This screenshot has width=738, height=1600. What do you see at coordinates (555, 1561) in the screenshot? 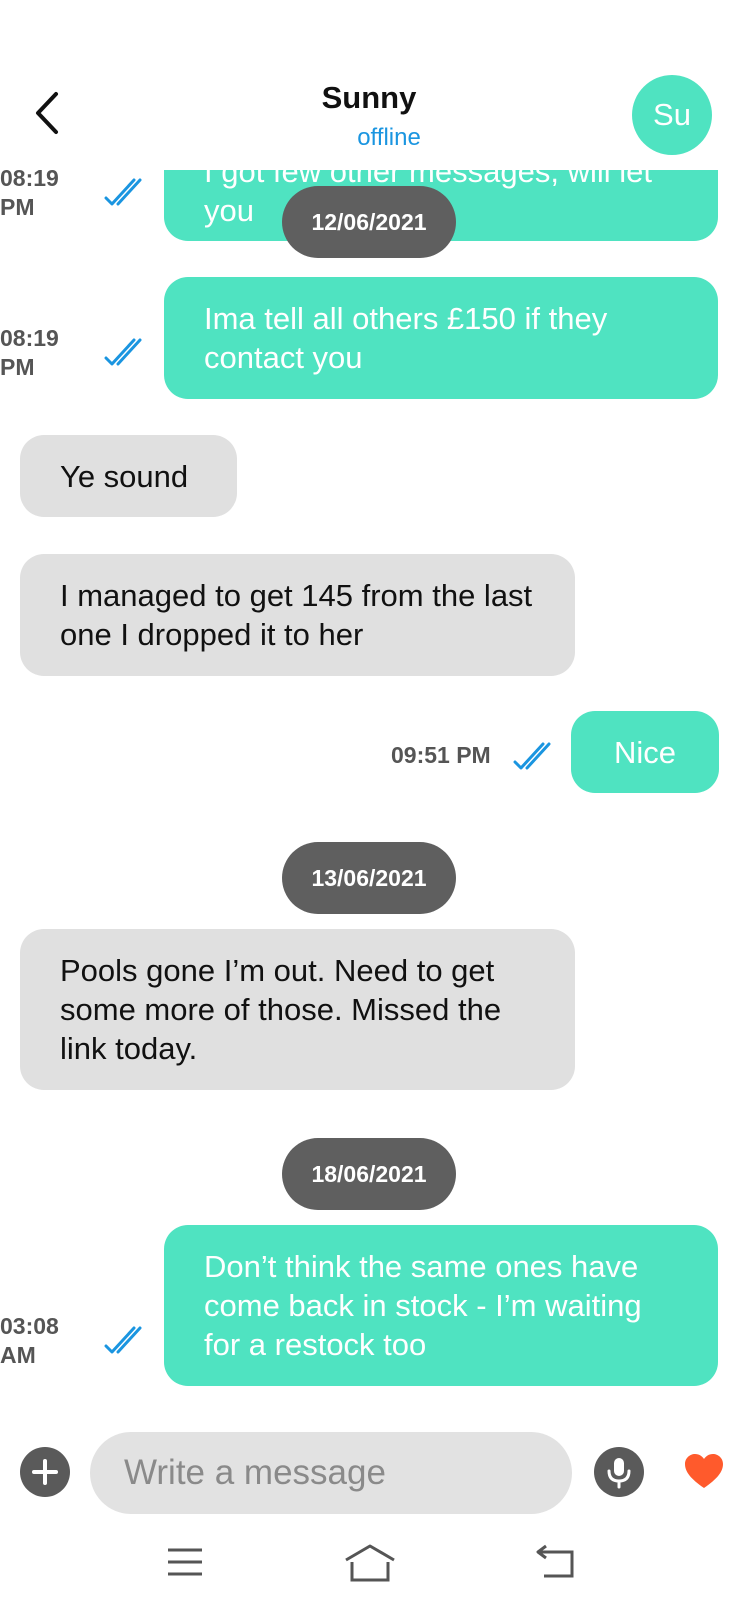
I see `back-icon` at bounding box center [555, 1561].